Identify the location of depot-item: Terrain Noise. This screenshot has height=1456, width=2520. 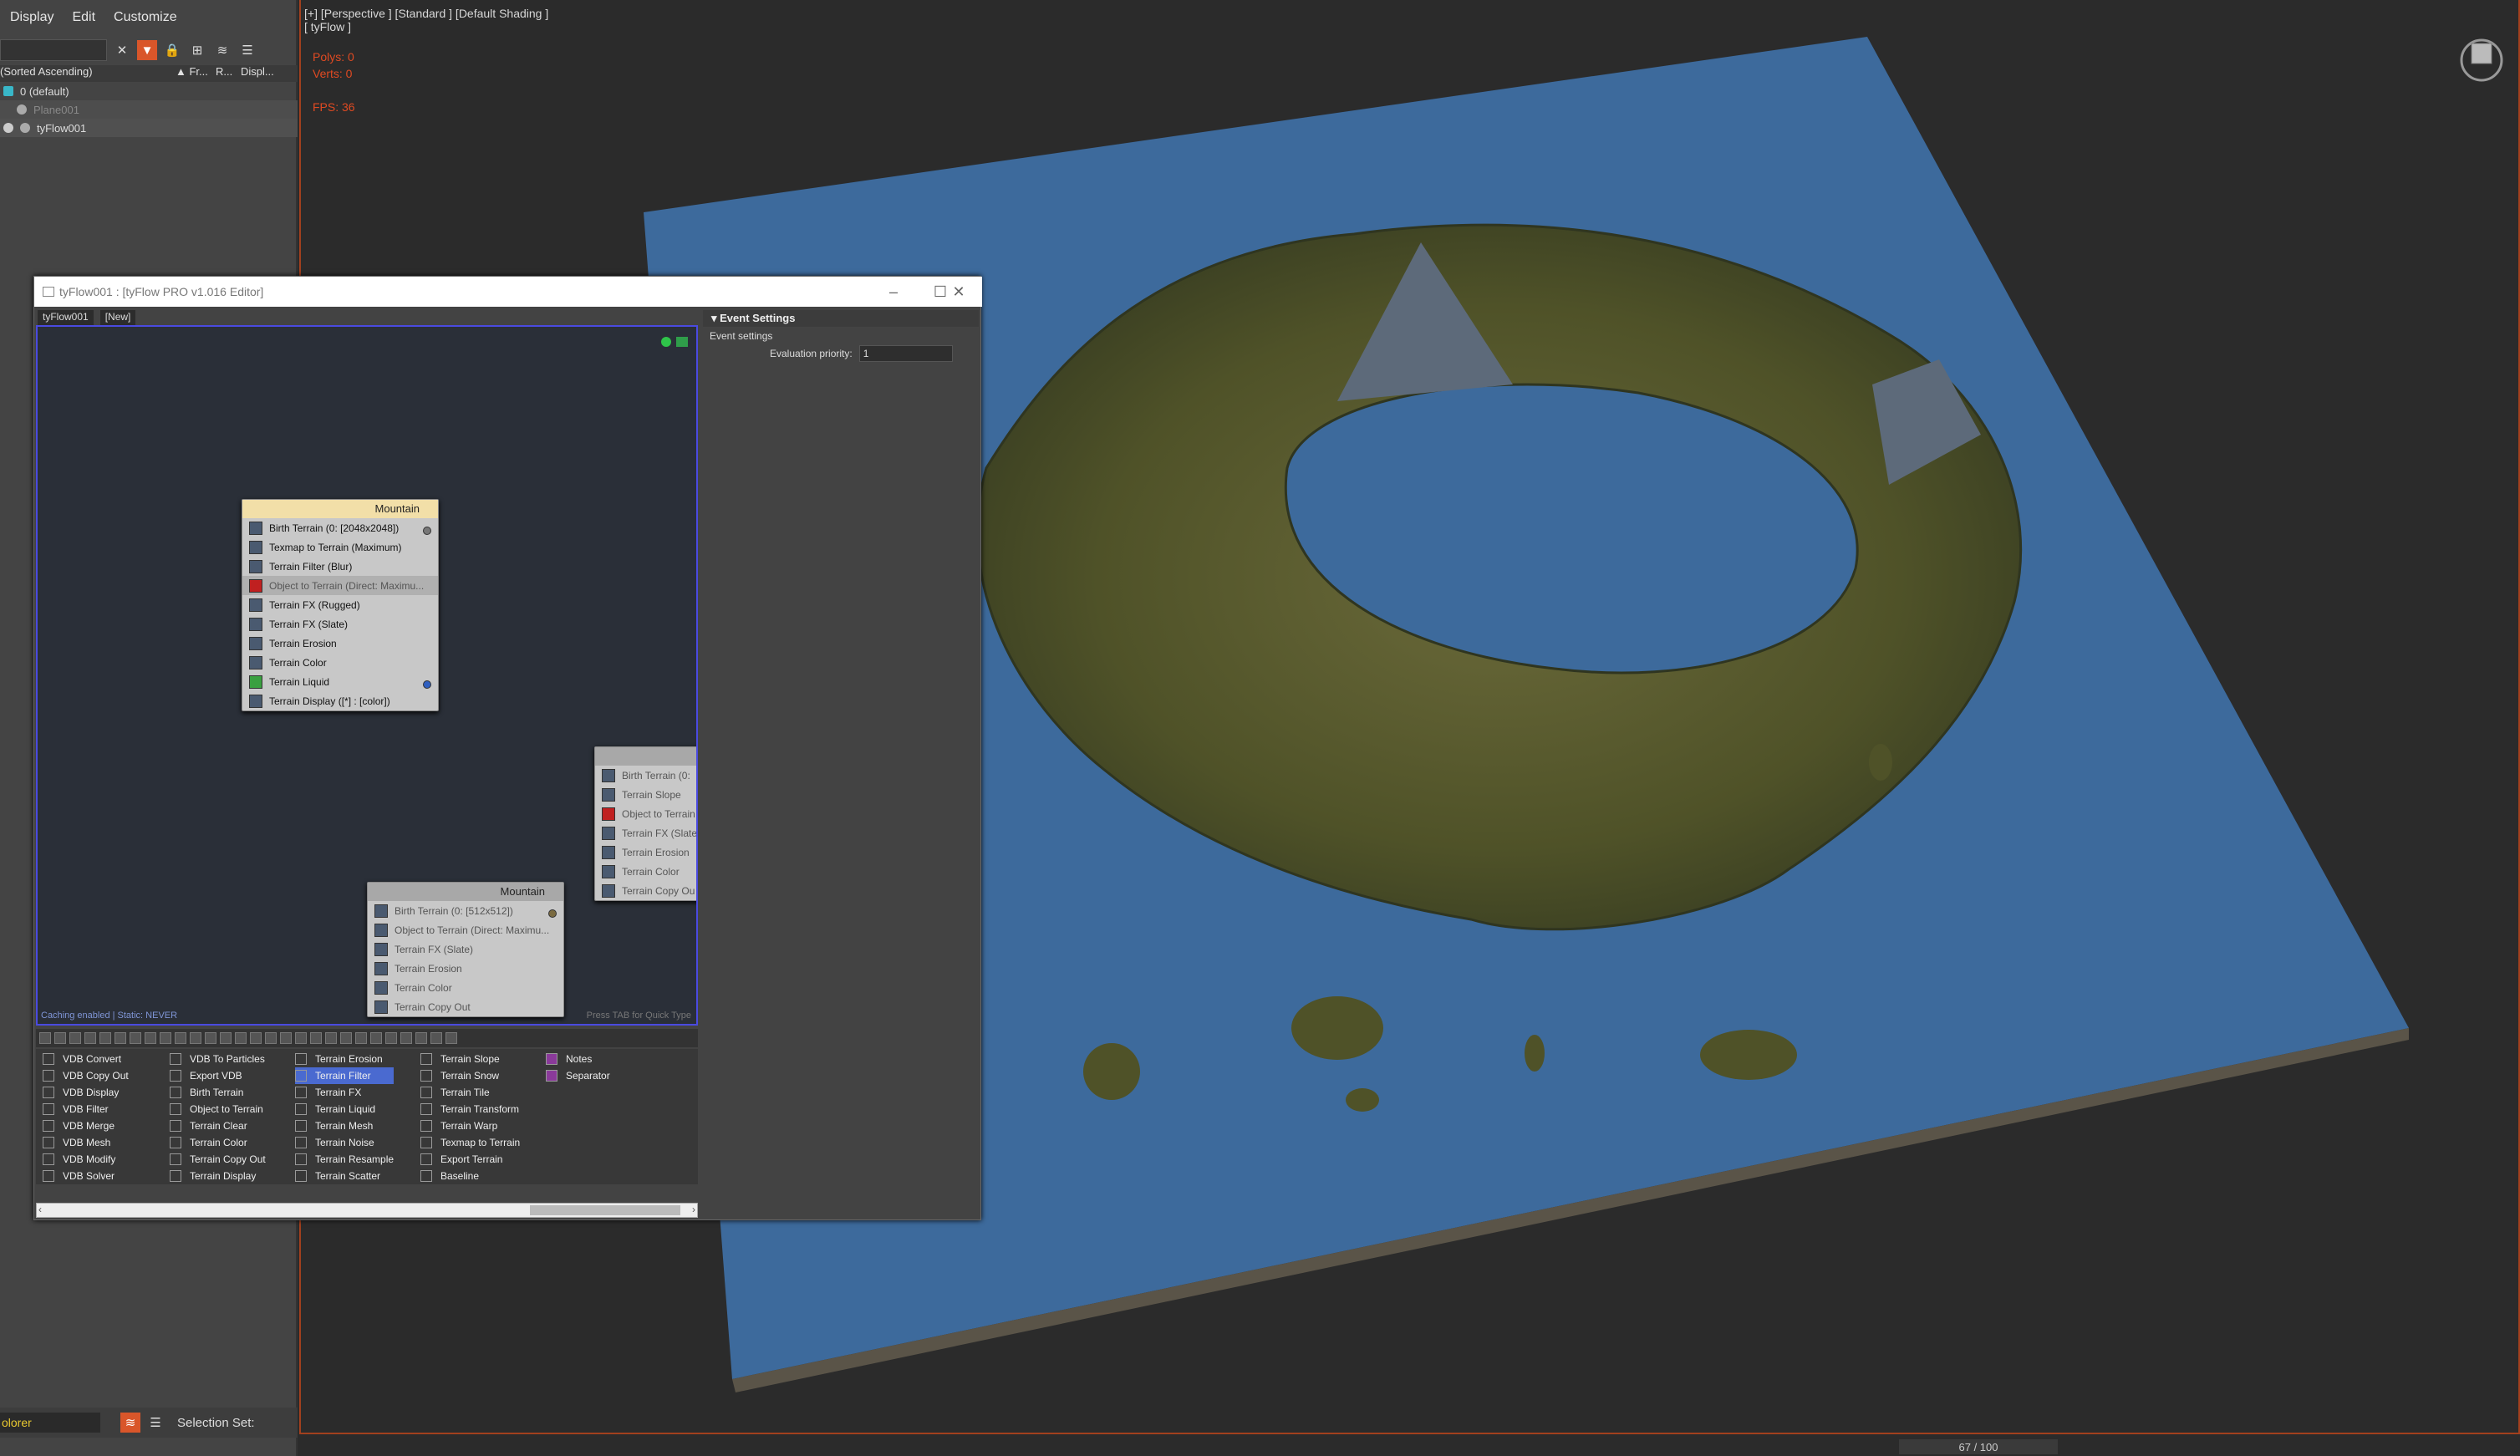
(344, 1142).